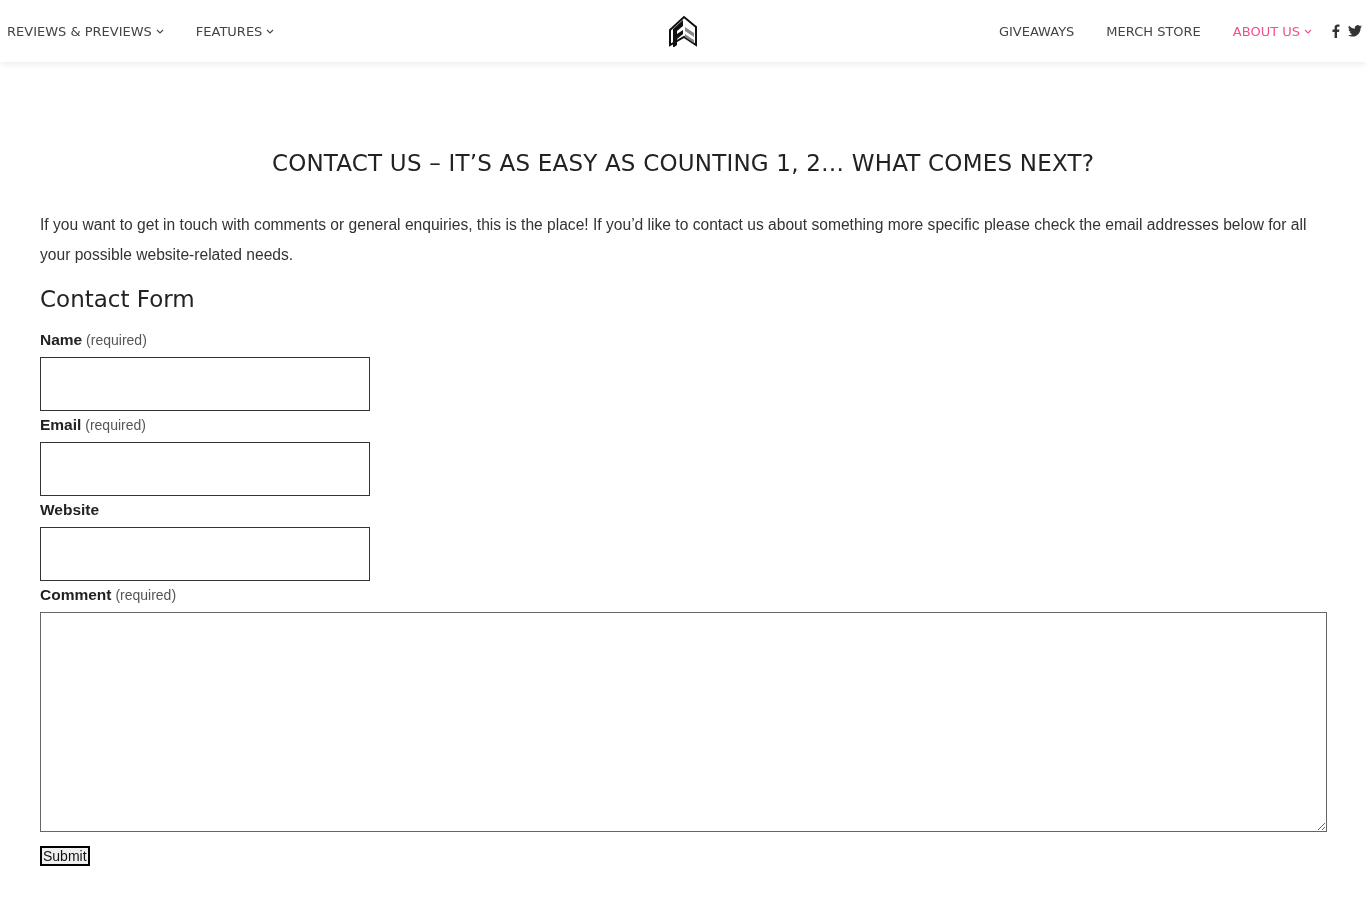  What do you see at coordinates (118, 299) in the screenshot?
I see `form-heading: Contact Form` at bounding box center [118, 299].